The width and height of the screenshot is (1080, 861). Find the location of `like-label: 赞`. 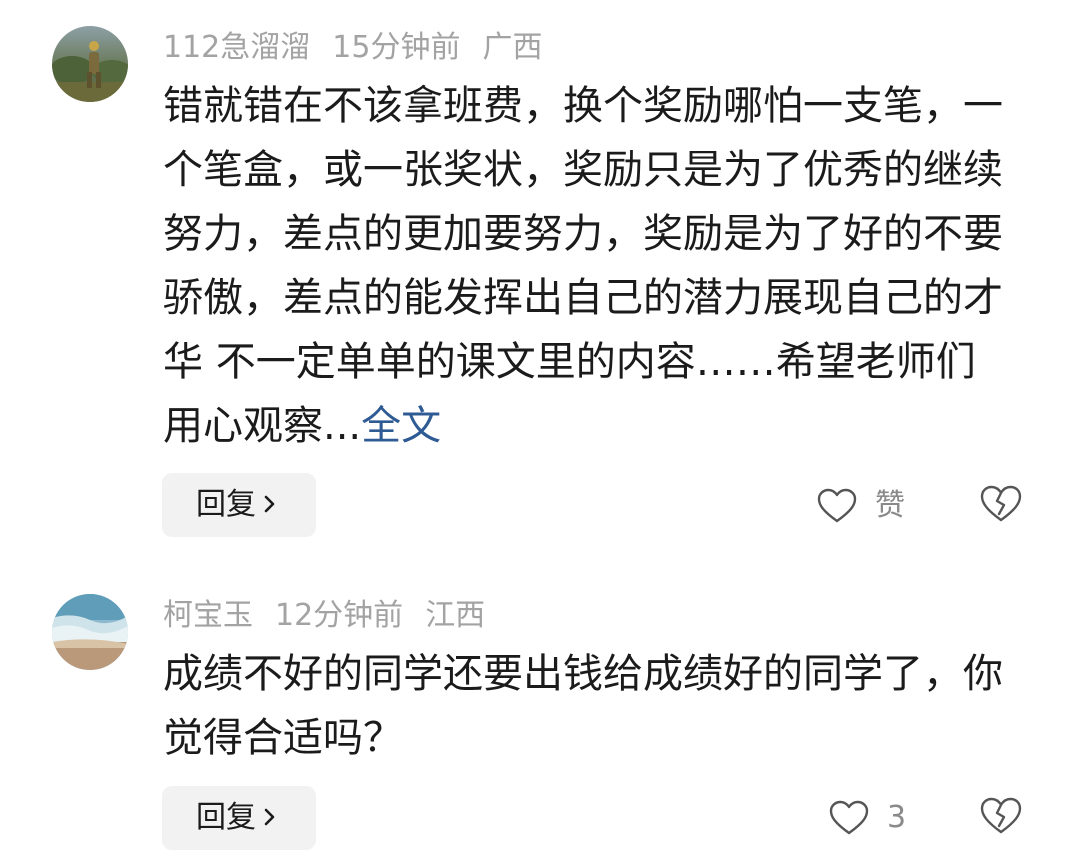

like-label: 赞 is located at coordinates (890, 505).